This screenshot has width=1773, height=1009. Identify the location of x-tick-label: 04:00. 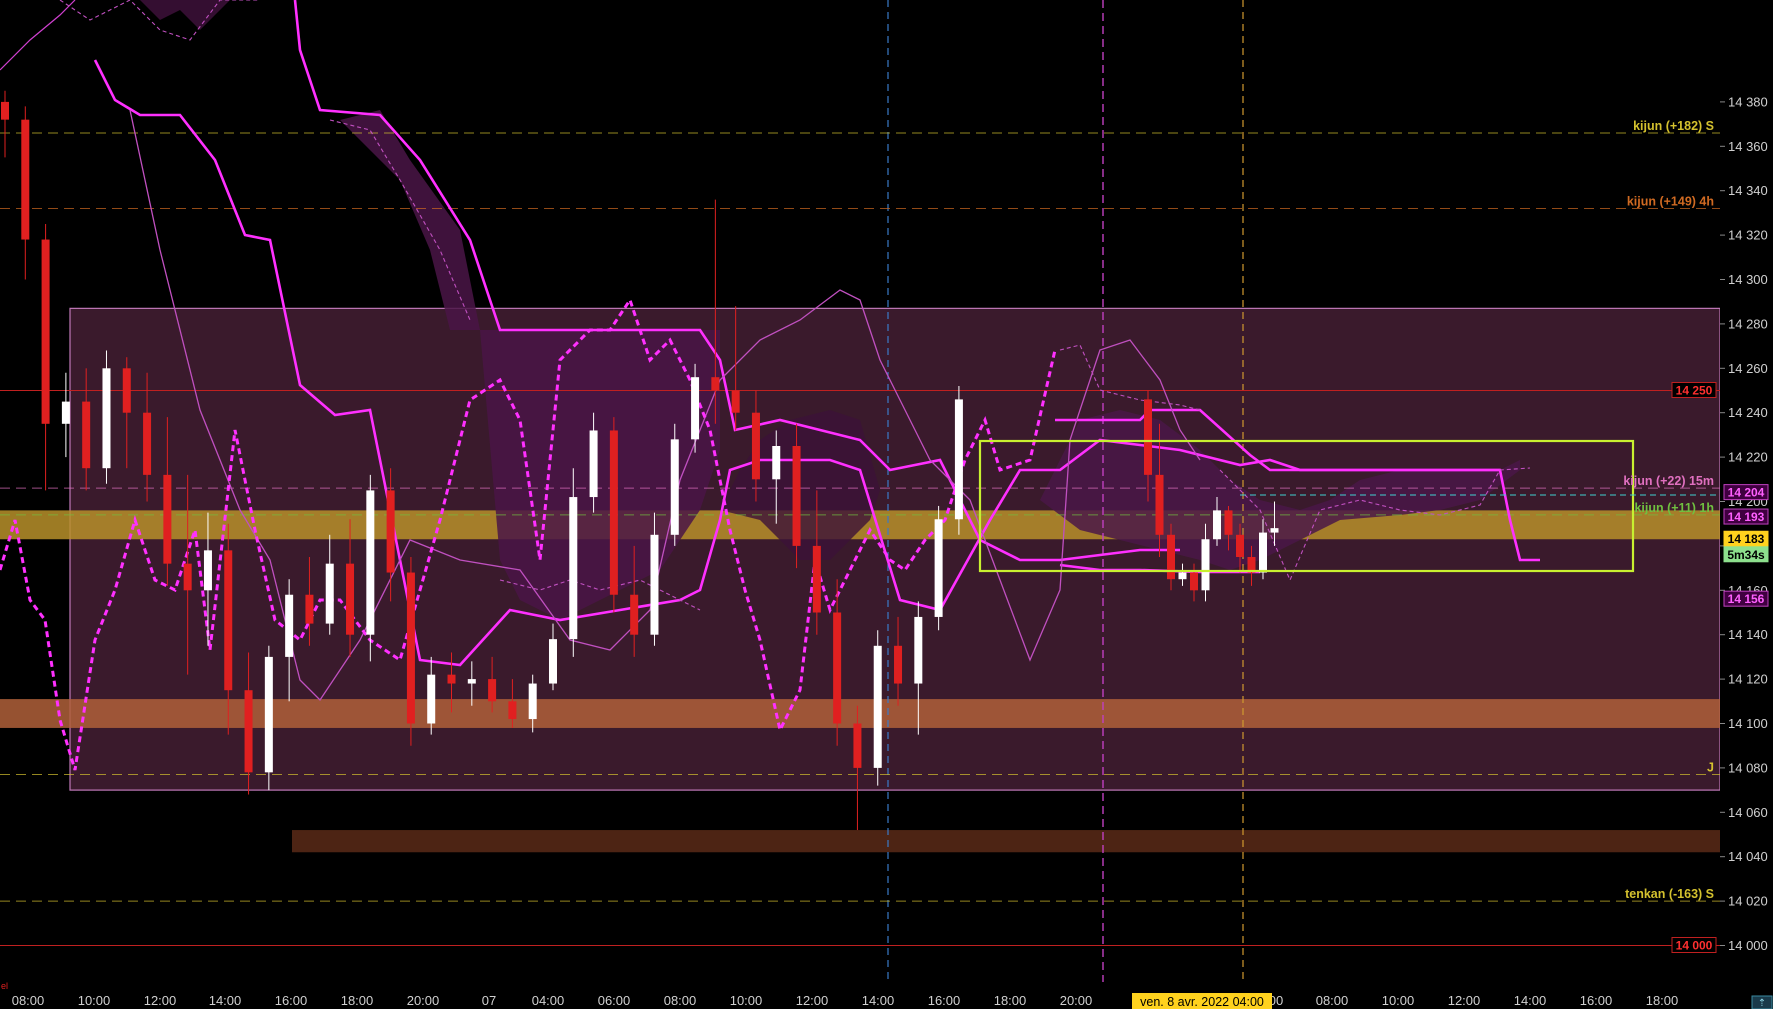
(548, 1000).